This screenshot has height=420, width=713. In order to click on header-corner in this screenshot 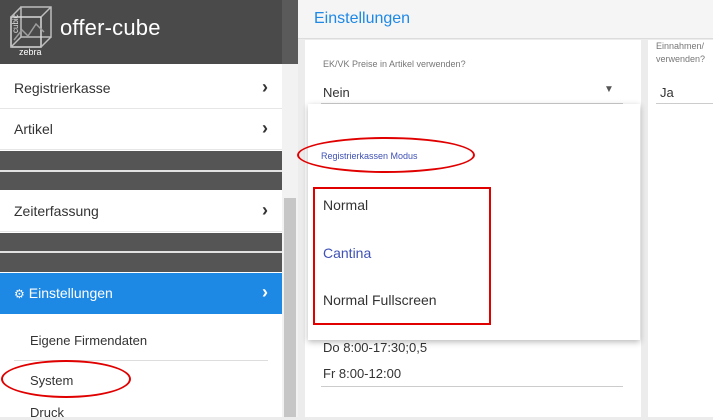, I will do `click(290, 32)`.